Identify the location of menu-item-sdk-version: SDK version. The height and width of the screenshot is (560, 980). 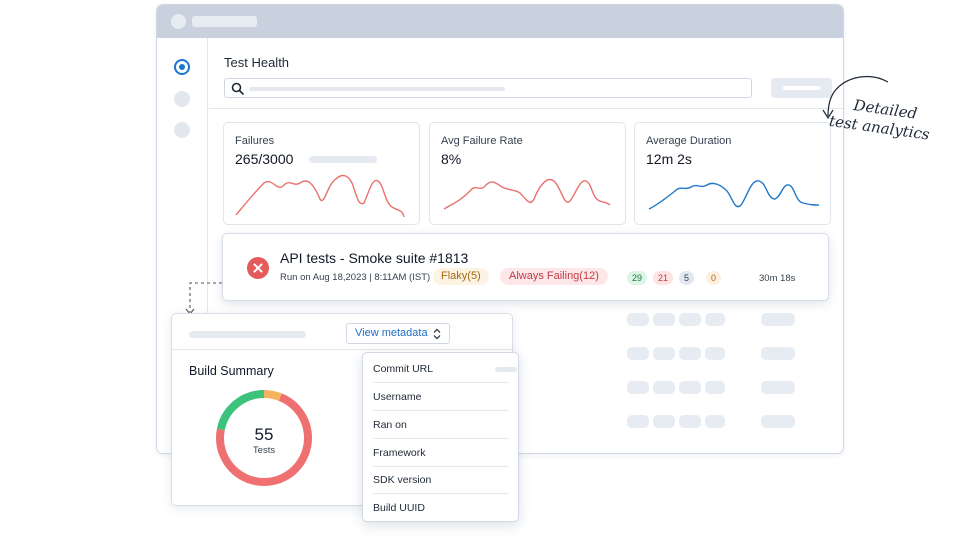
(441, 480).